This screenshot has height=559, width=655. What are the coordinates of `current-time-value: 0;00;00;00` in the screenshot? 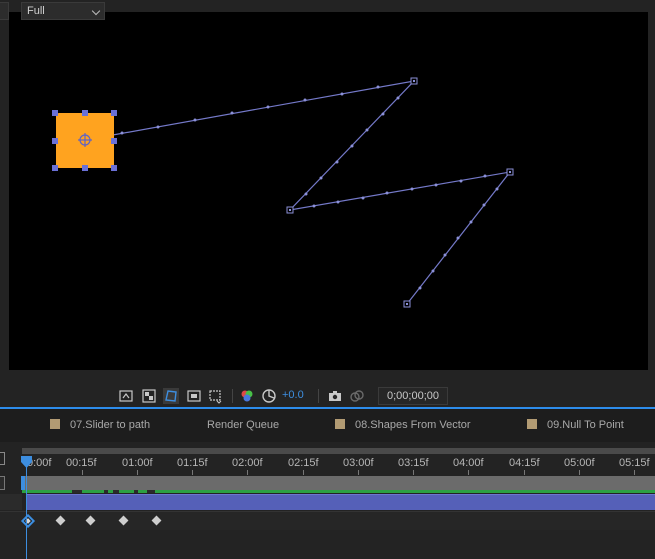 It's located at (413, 396).